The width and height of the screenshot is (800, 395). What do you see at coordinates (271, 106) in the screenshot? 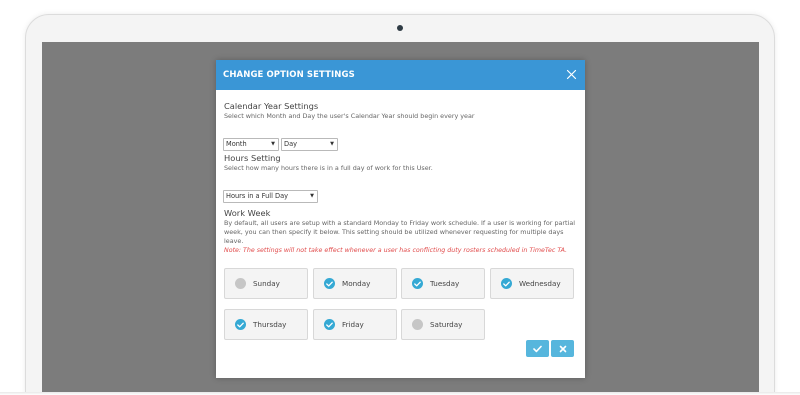
I see `calendar-year-title: Calendar Year Settings` at bounding box center [271, 106].